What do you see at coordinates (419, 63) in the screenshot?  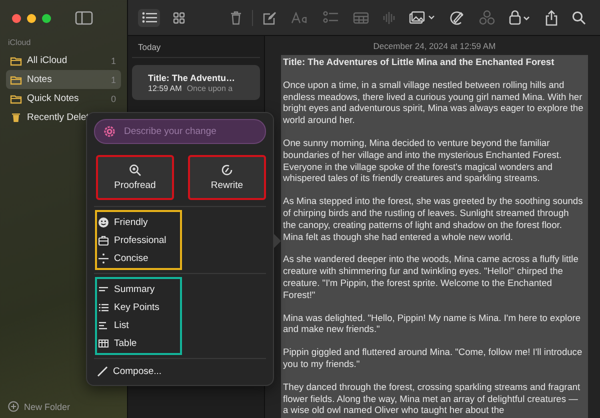 I see `note-heading: Title: The Adventures of Little Mina and the Enchanted Forest` at bounding box center [419, 63].